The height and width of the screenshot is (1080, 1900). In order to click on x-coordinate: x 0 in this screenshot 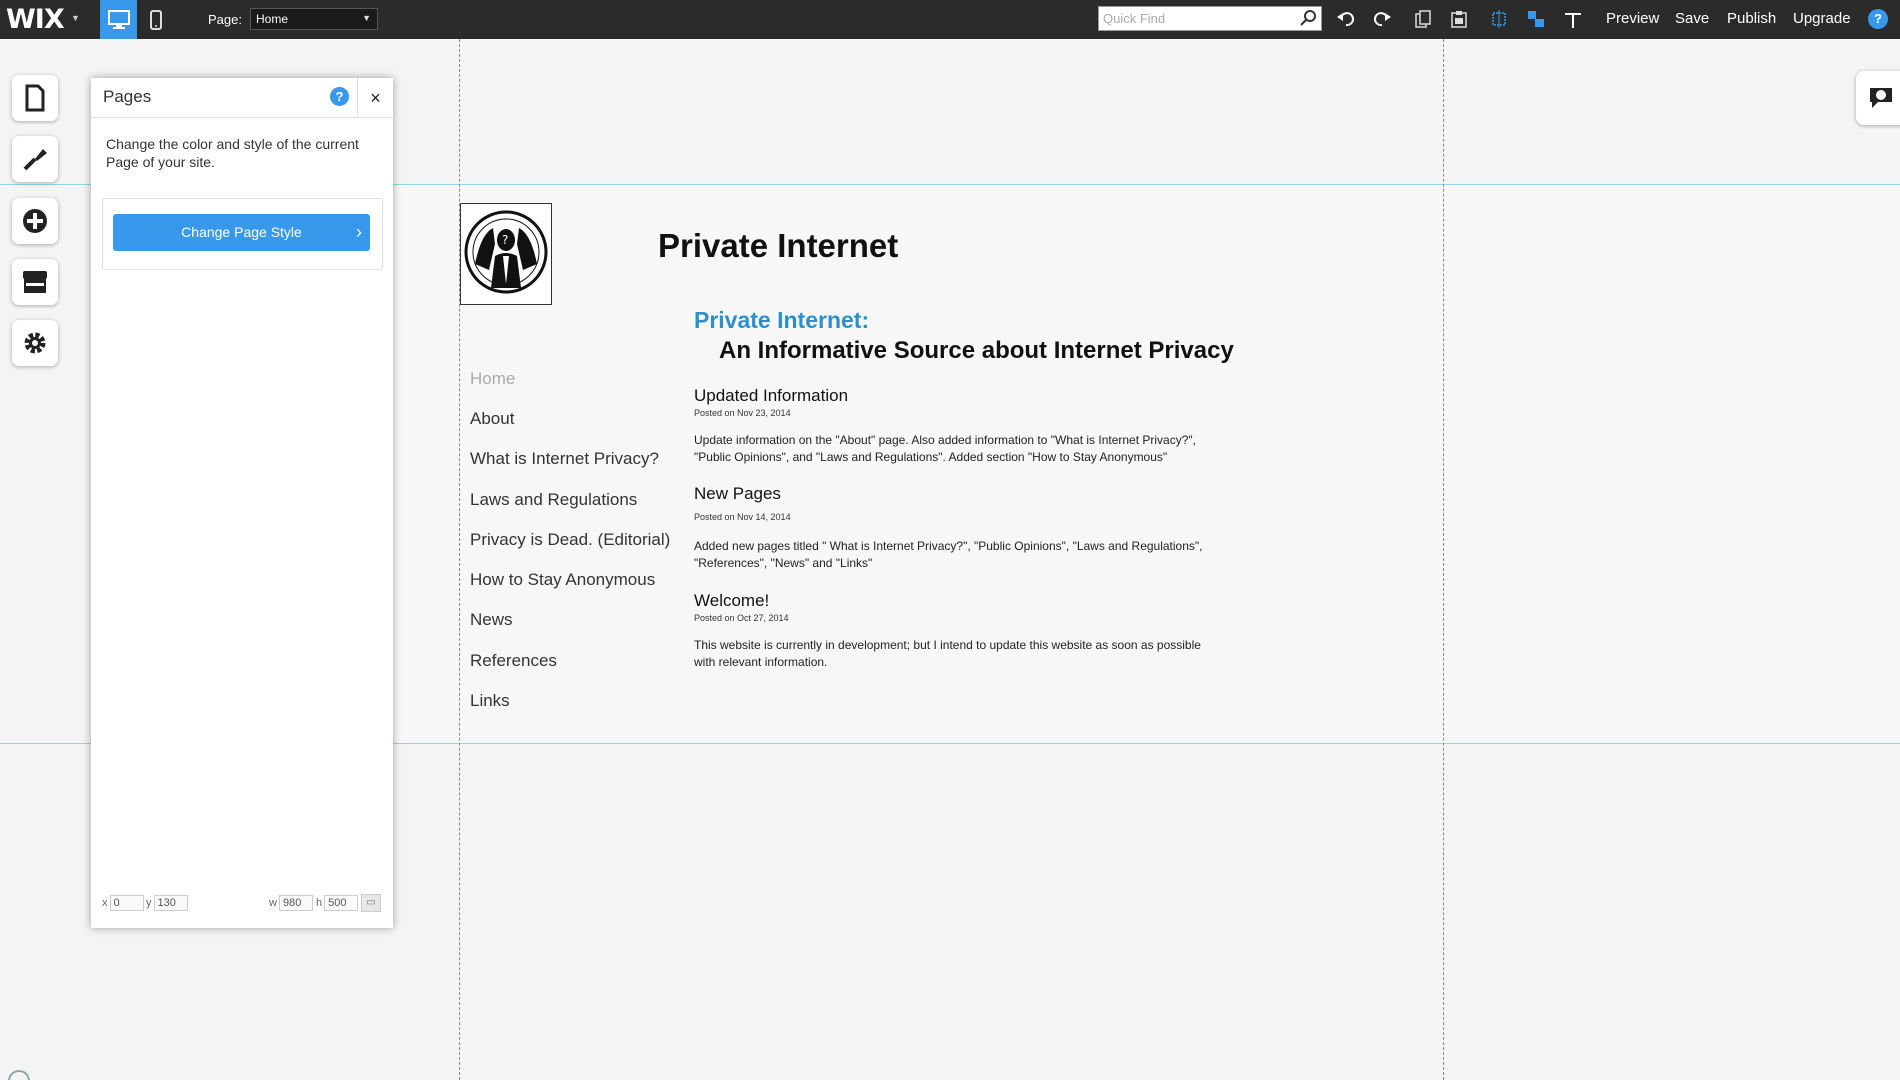, I will do `click(123, 903)`.